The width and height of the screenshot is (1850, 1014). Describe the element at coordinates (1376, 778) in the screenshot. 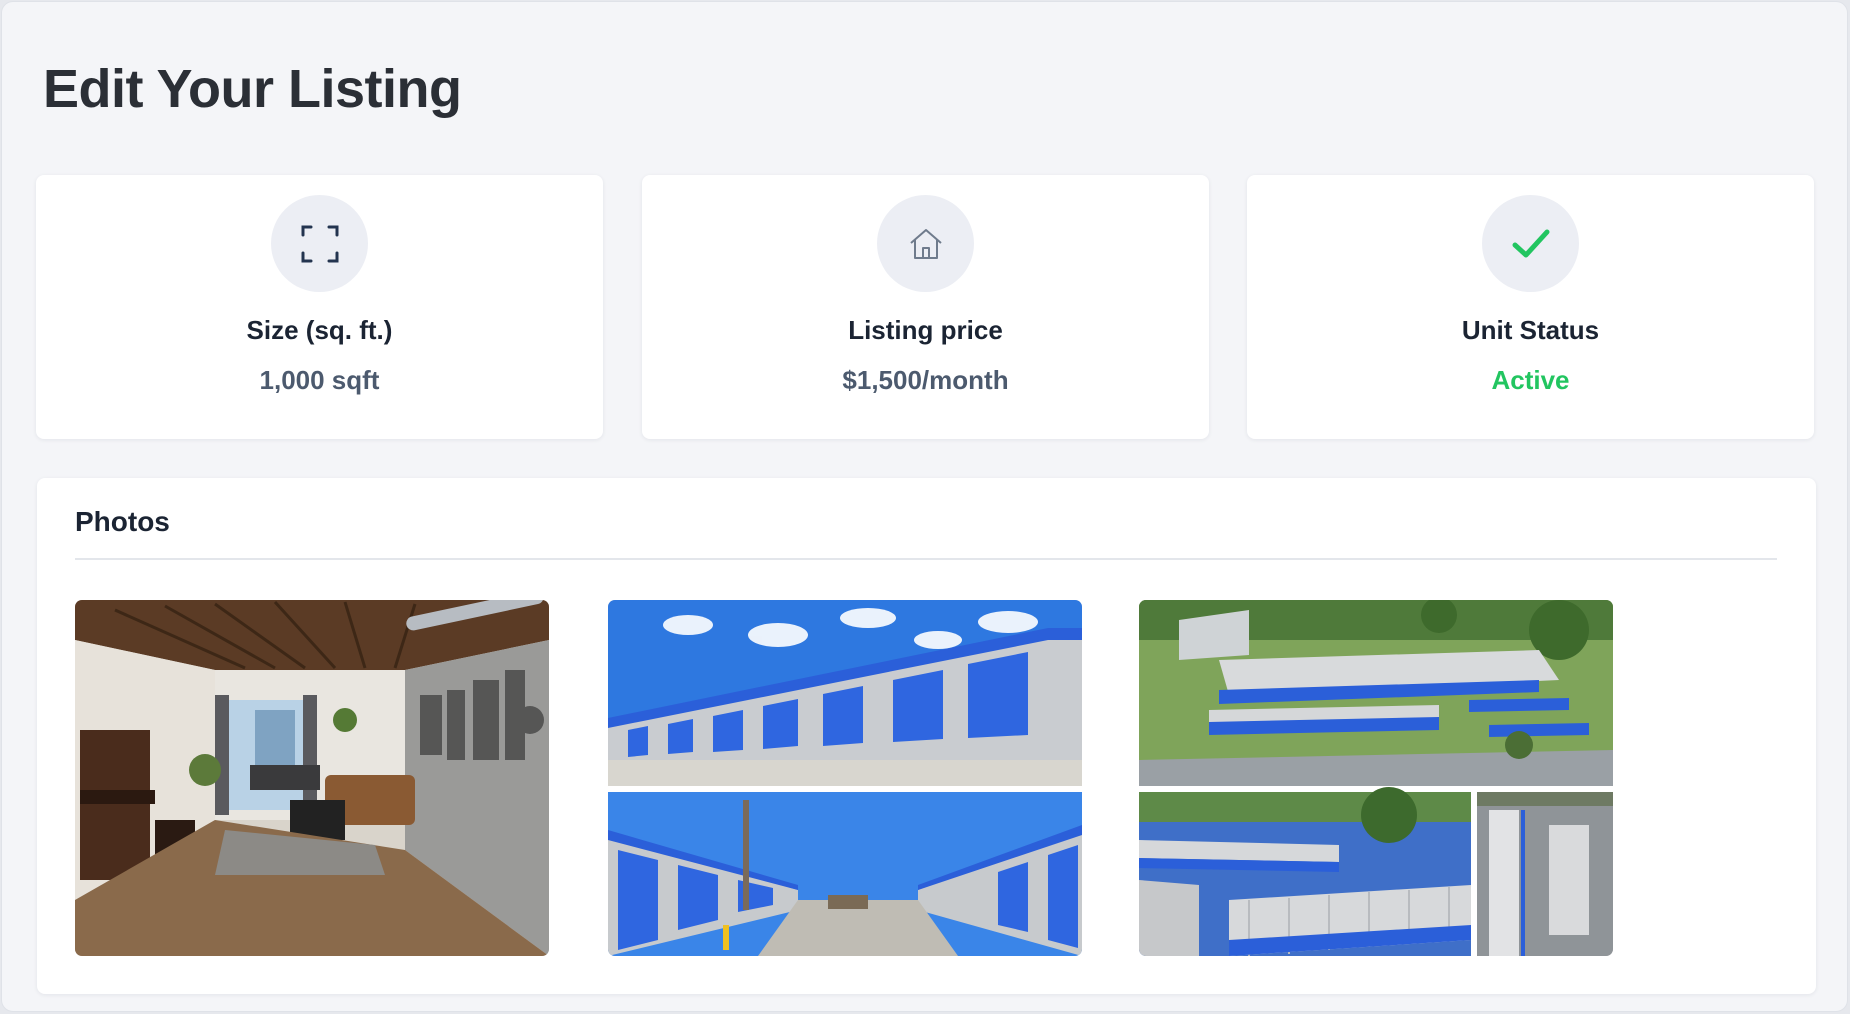

I see `aerial-storage-facility-collage-photo` at that location.